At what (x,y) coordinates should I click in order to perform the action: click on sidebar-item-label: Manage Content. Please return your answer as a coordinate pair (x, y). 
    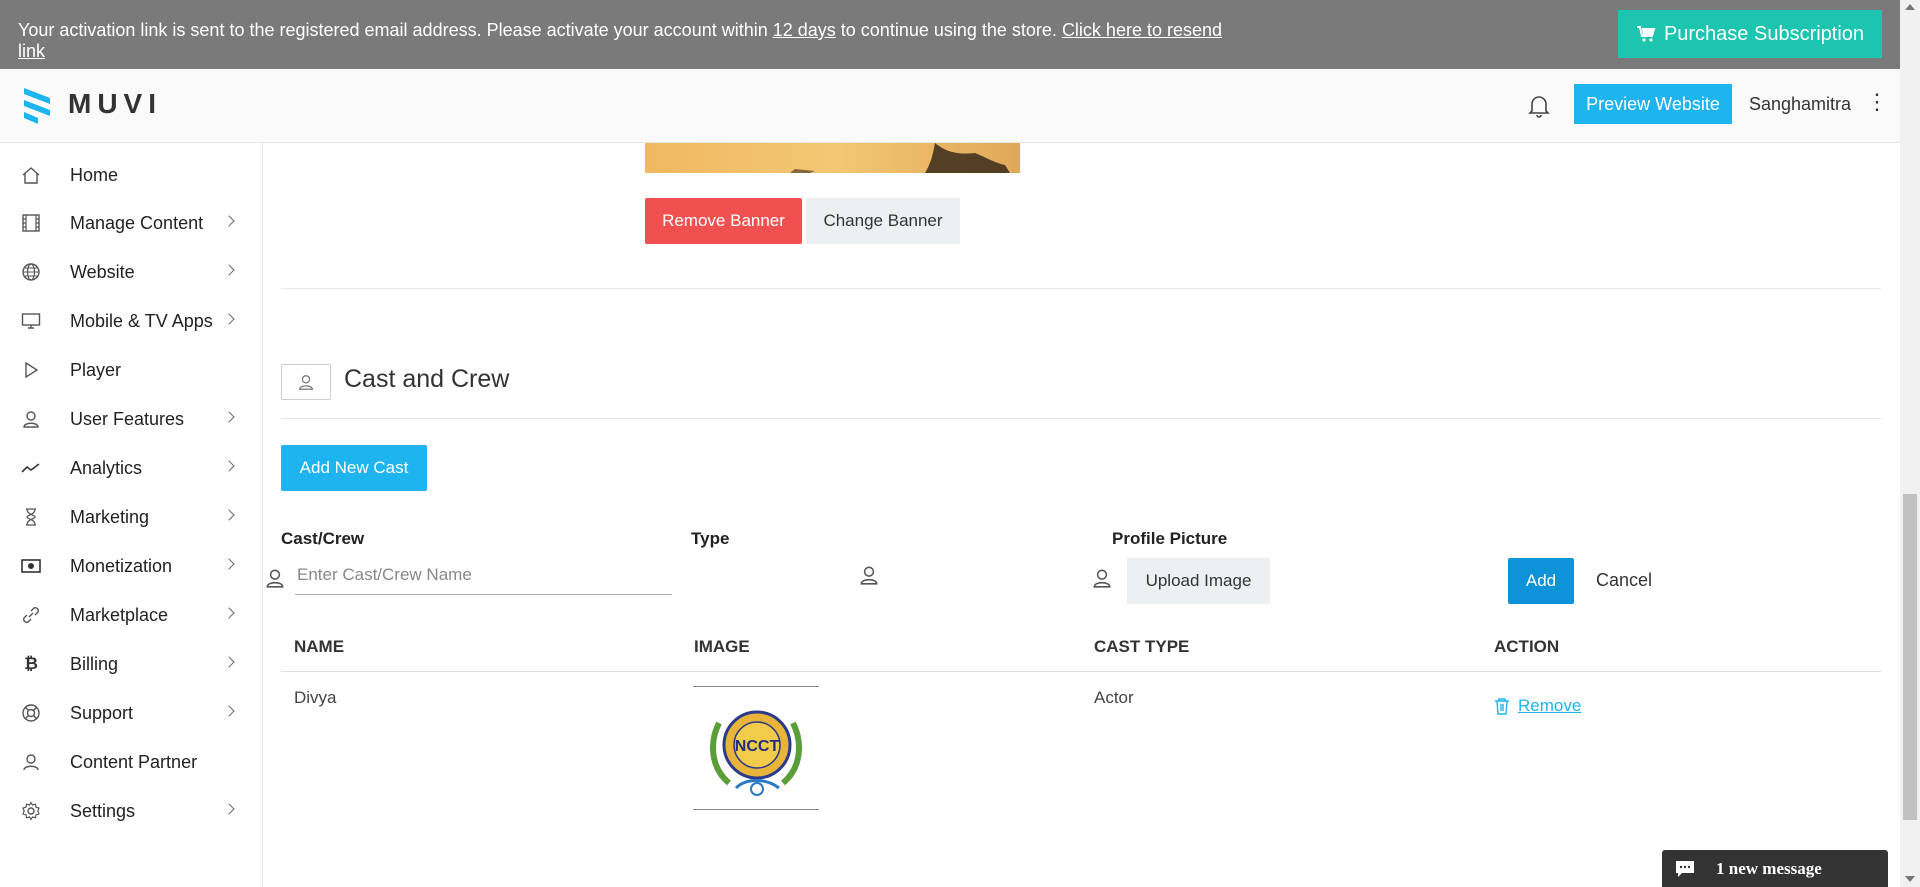
    Looking at the image, I should click on (137, 222).